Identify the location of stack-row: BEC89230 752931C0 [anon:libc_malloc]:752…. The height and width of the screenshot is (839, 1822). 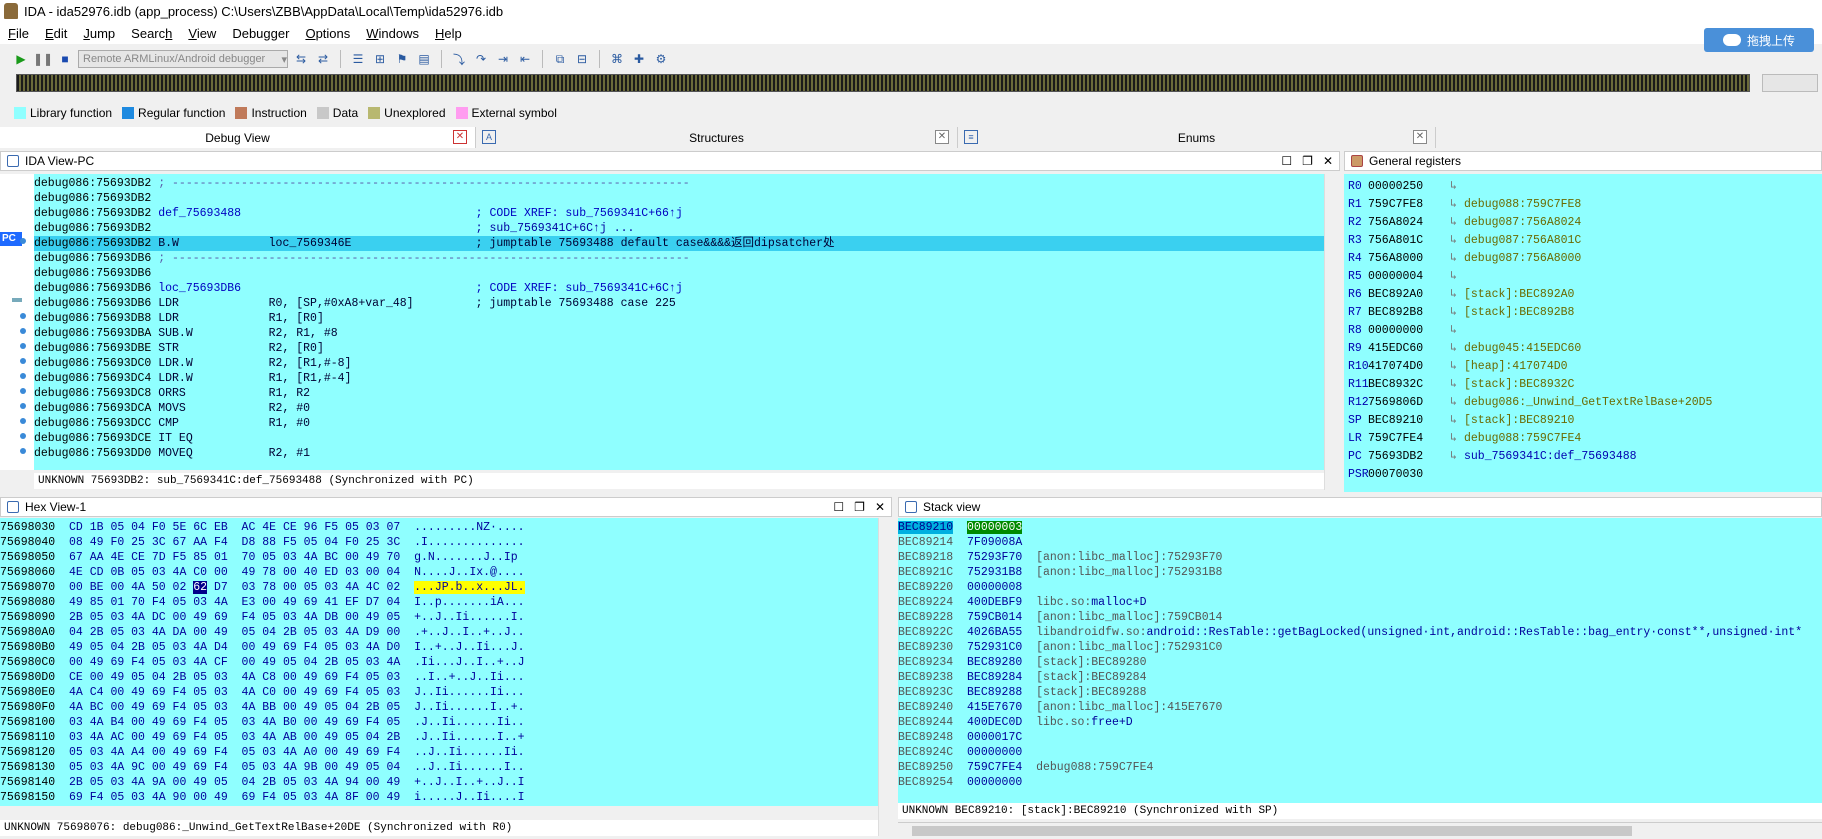
(1360, 647).